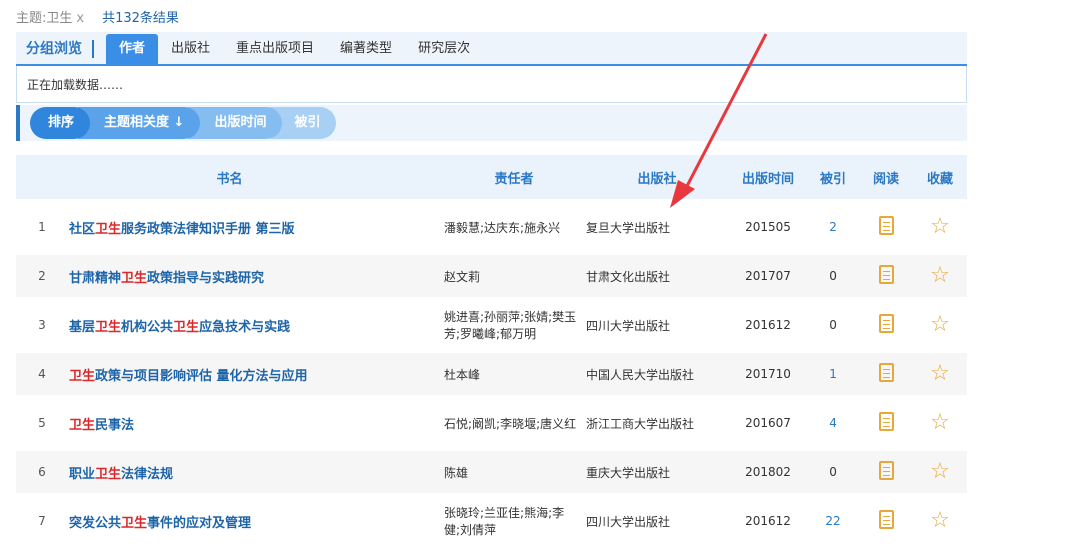 This screenshot has width=1074, height=549. What do you see at coordinates (657, 276) in the screenshot?
I see `publisher-cell: 甘肃文化出版社` at bounding box center [657, 276].